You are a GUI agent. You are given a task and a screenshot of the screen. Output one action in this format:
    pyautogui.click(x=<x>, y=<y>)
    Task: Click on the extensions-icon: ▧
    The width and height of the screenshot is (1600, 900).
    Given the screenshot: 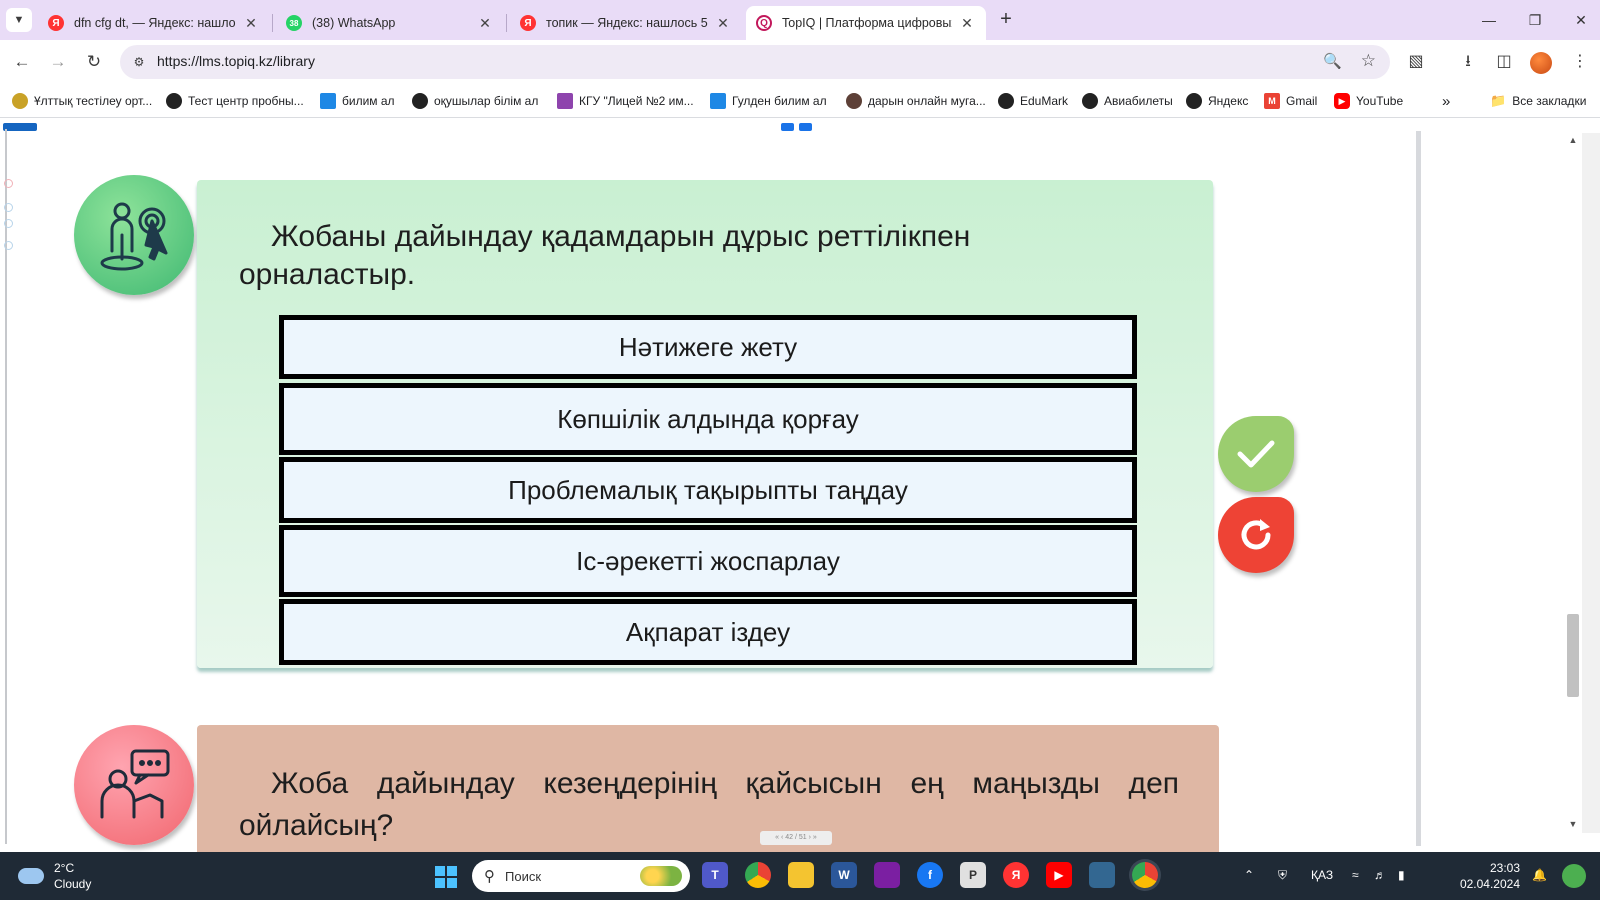 What is the action you would take?
    pyautogui.click(x=1416, y=62)
    